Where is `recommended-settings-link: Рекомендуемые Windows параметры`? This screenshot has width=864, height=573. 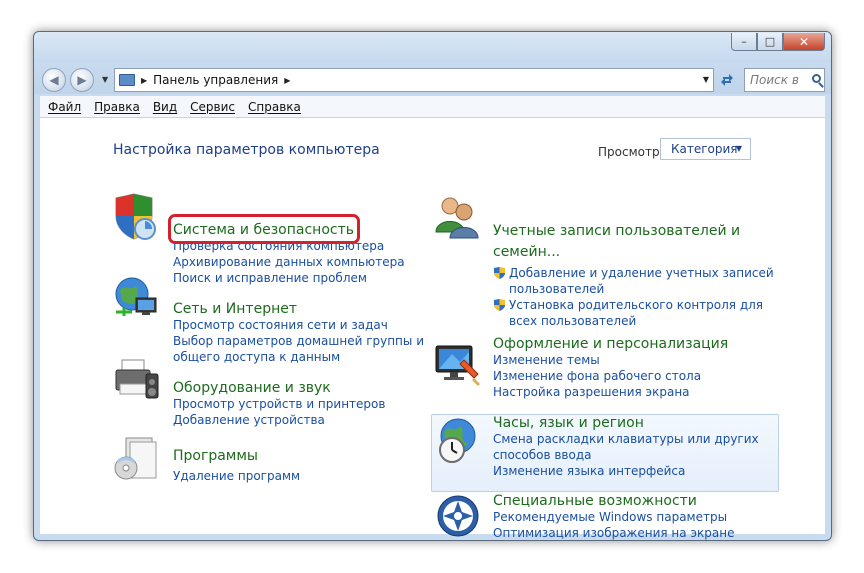
recommended-settings-link: Рекомендуемые Windows параметры is located at coordinates (613, 517).